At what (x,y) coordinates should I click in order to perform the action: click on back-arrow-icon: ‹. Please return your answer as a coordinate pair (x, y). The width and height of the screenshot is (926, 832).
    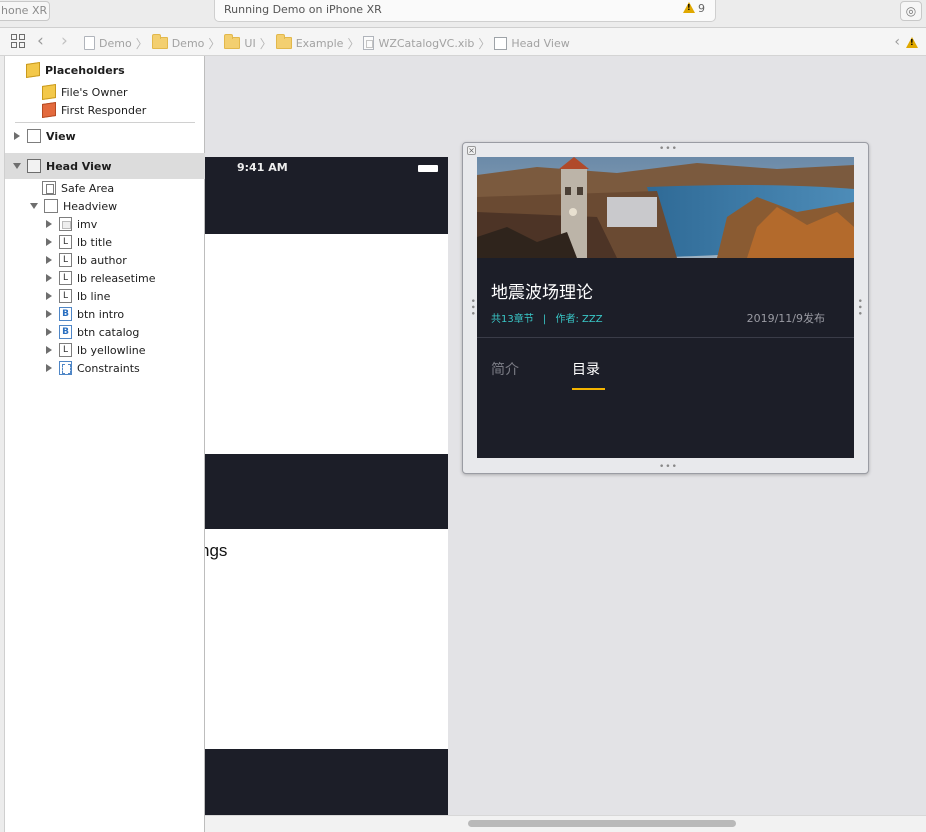
    Looking at the image, I should click on (40, 41).